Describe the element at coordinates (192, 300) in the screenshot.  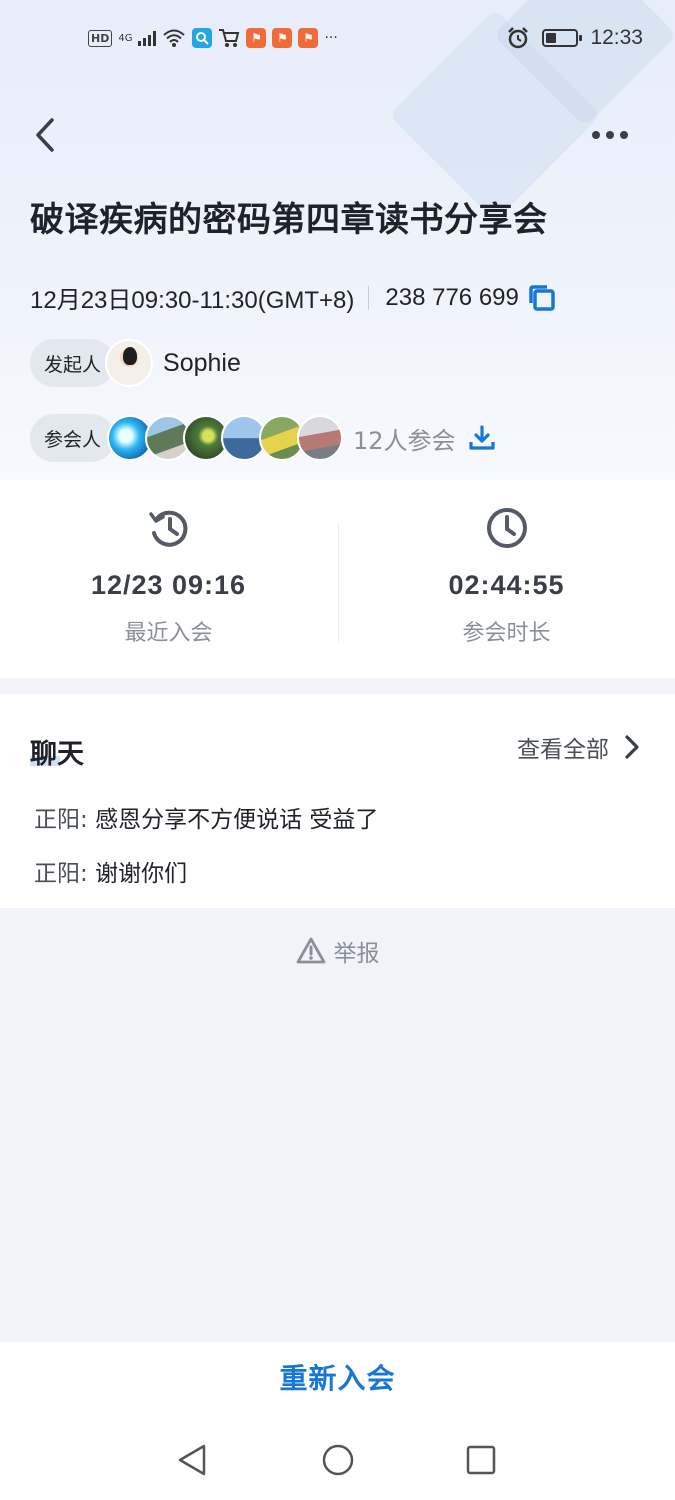
I see `meeting-time-range: 12月23日09:30-11:30(GMT+8)` at that location.